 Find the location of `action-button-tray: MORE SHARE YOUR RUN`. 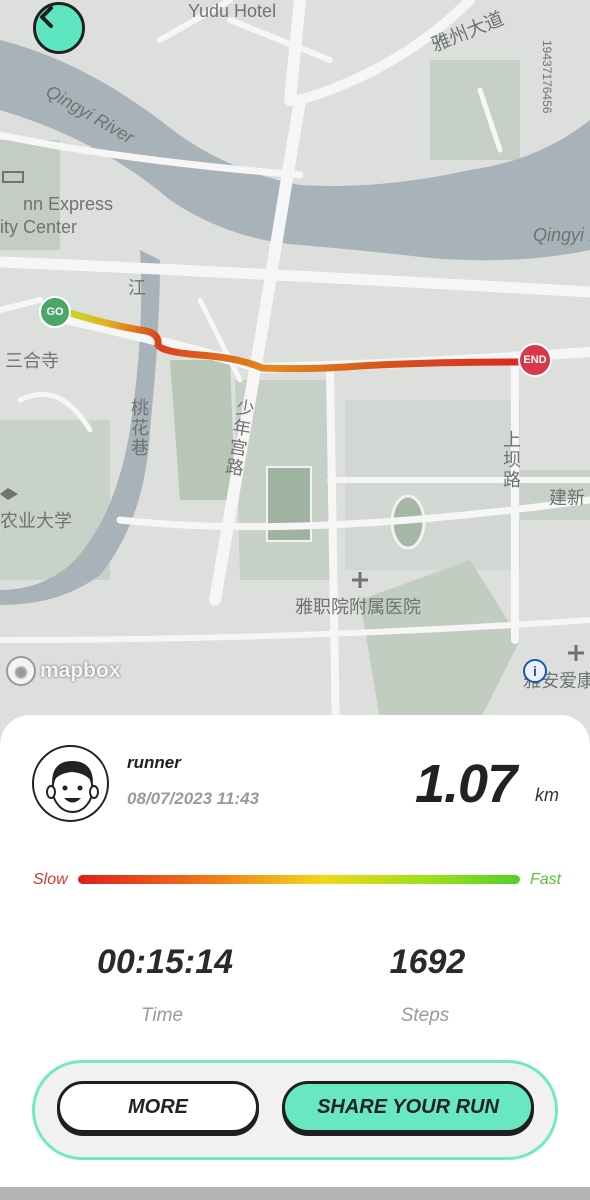

action-button-tray: MORE SHARE YOUR RUN is located at coordinates (295, 1110).